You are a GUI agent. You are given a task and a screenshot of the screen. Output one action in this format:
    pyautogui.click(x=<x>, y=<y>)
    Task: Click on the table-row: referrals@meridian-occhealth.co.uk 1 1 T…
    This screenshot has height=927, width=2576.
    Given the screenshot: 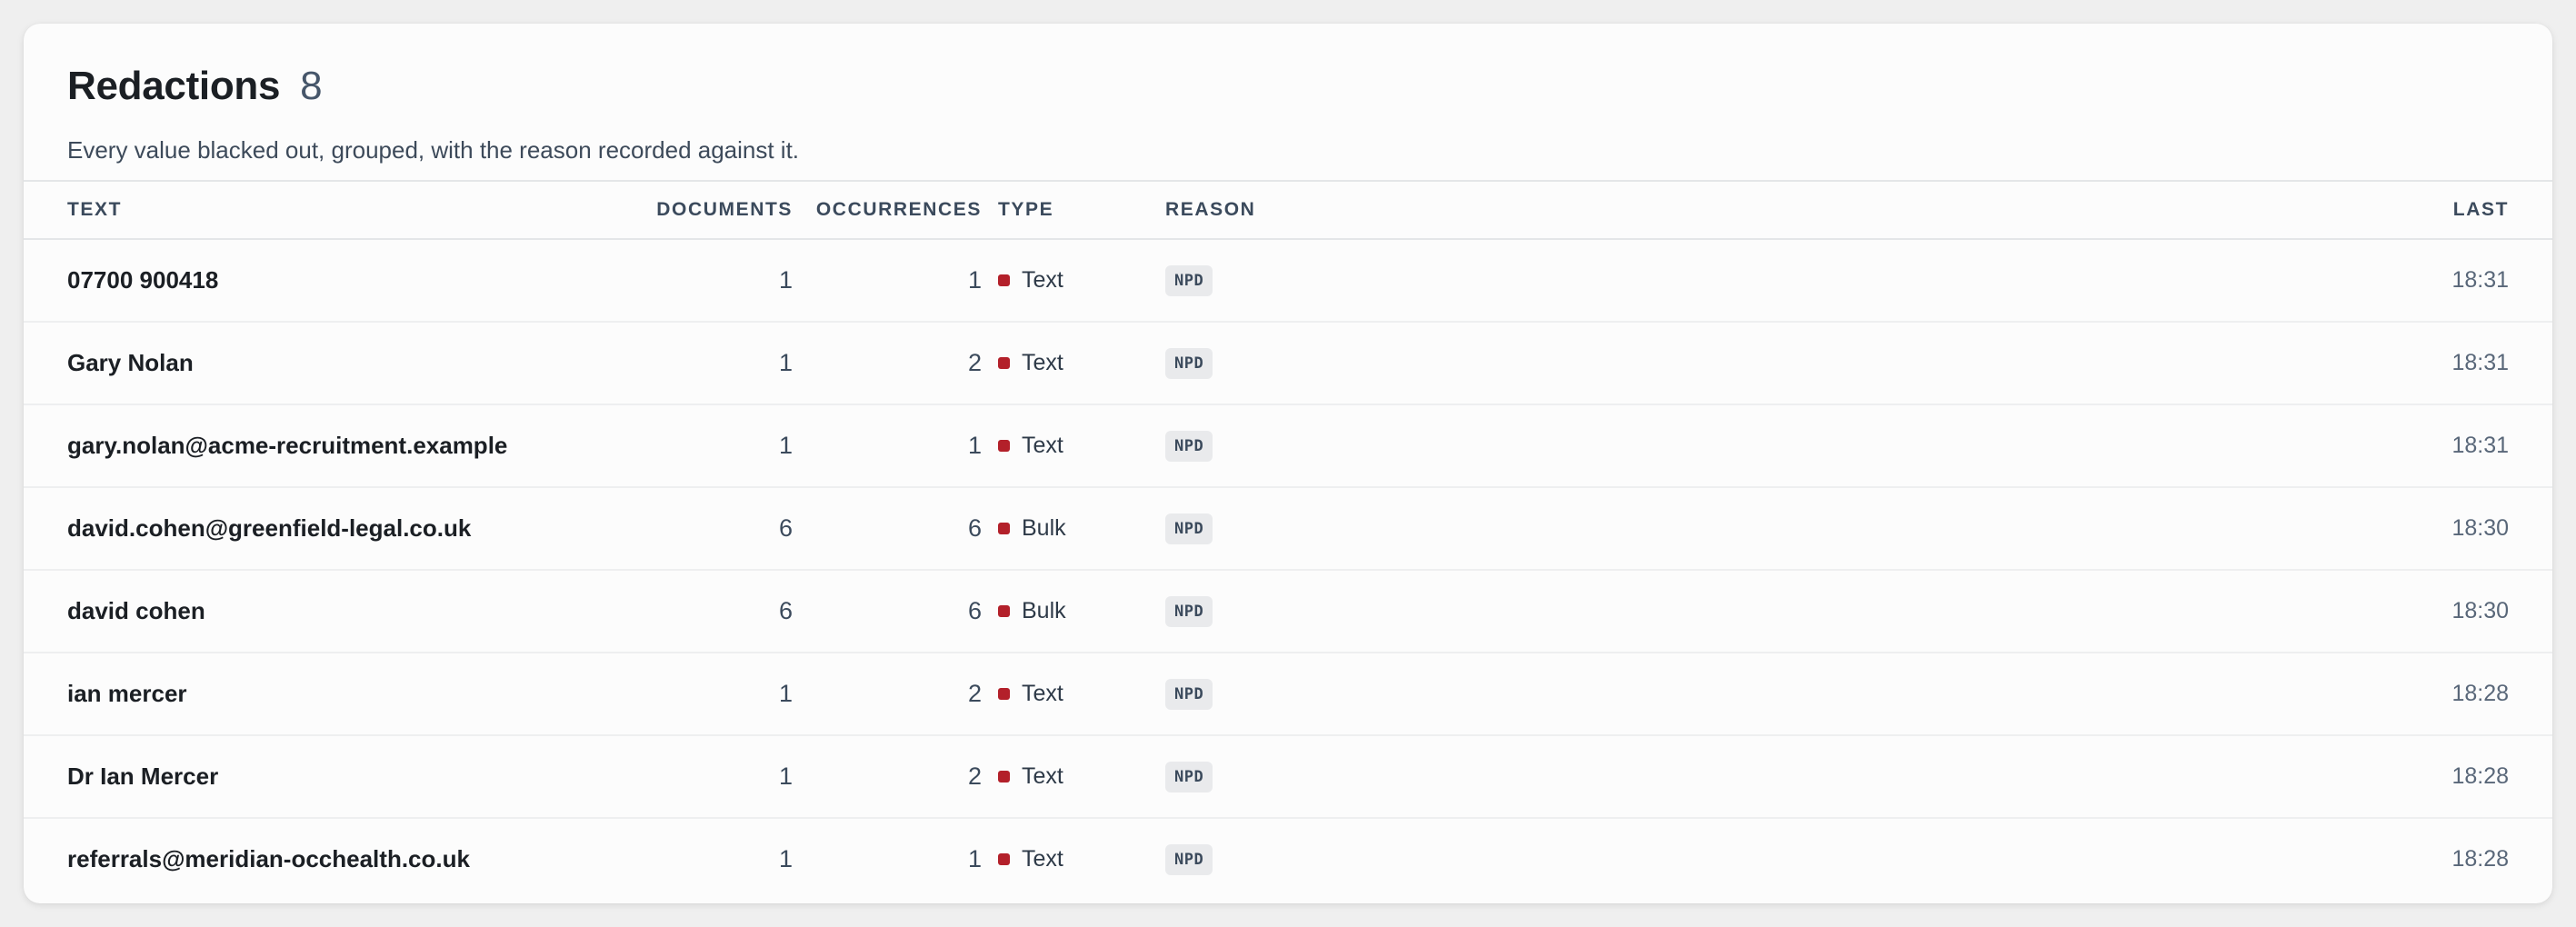 What is the action you would take?
    pyautogui.click(x=1288, y=861)
    